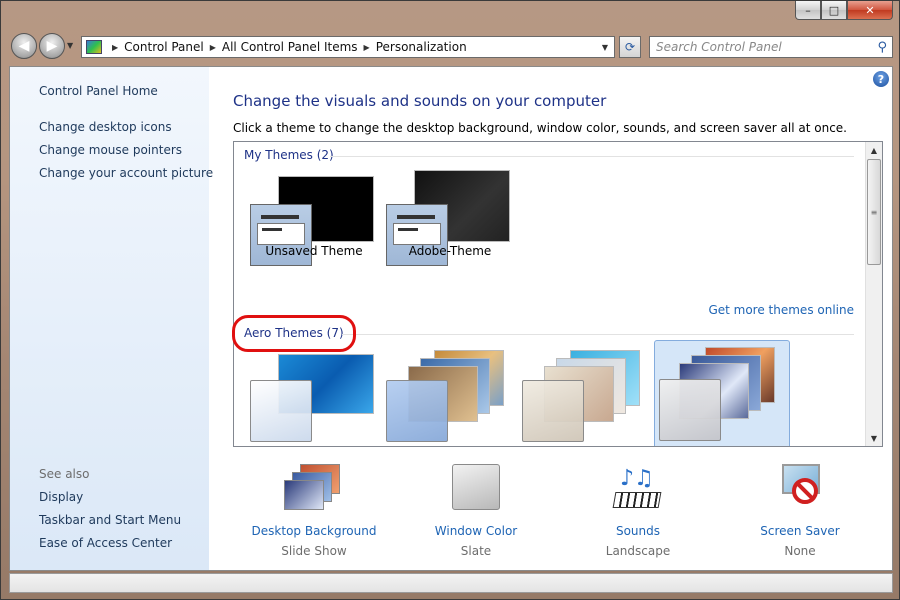  I want to click on breadcrumb-control-panel: Control Panel, so click(164, 47).